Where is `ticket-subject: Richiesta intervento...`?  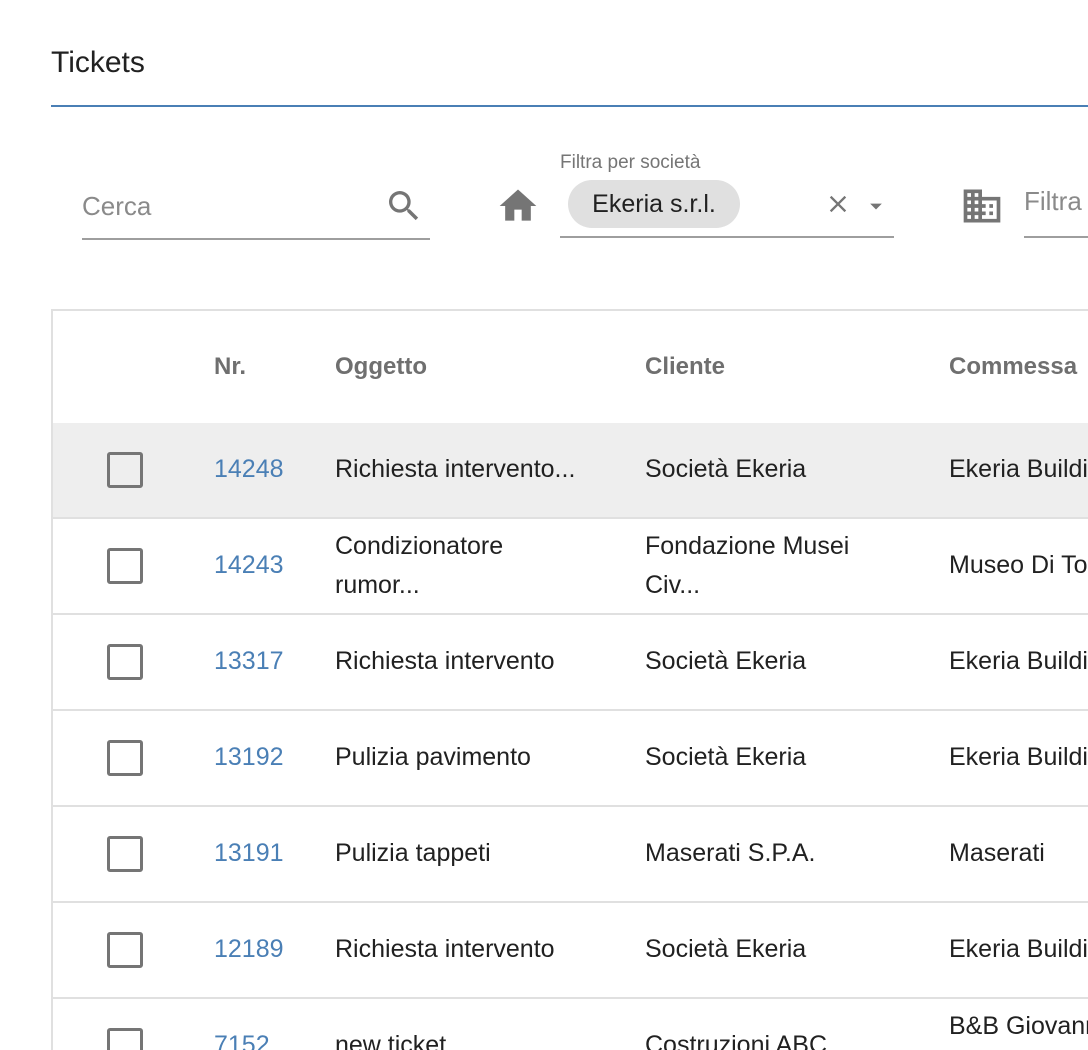
ticket-subject: Richiesta intervento... is located at coordinates (455, 469).